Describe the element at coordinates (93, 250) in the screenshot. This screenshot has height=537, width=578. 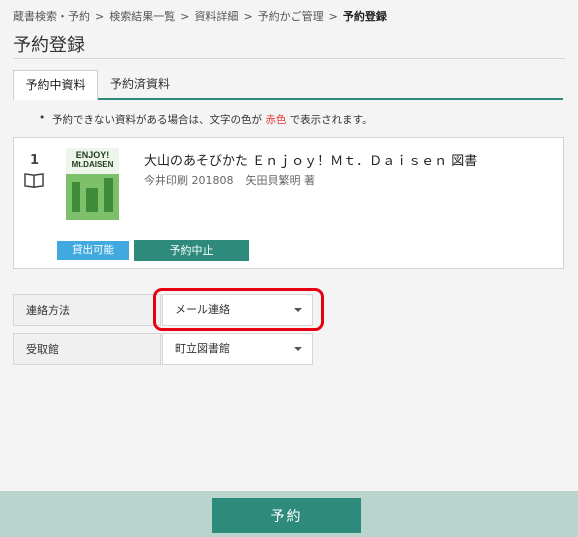
I see `status-badge: 貸出可能` at that location.